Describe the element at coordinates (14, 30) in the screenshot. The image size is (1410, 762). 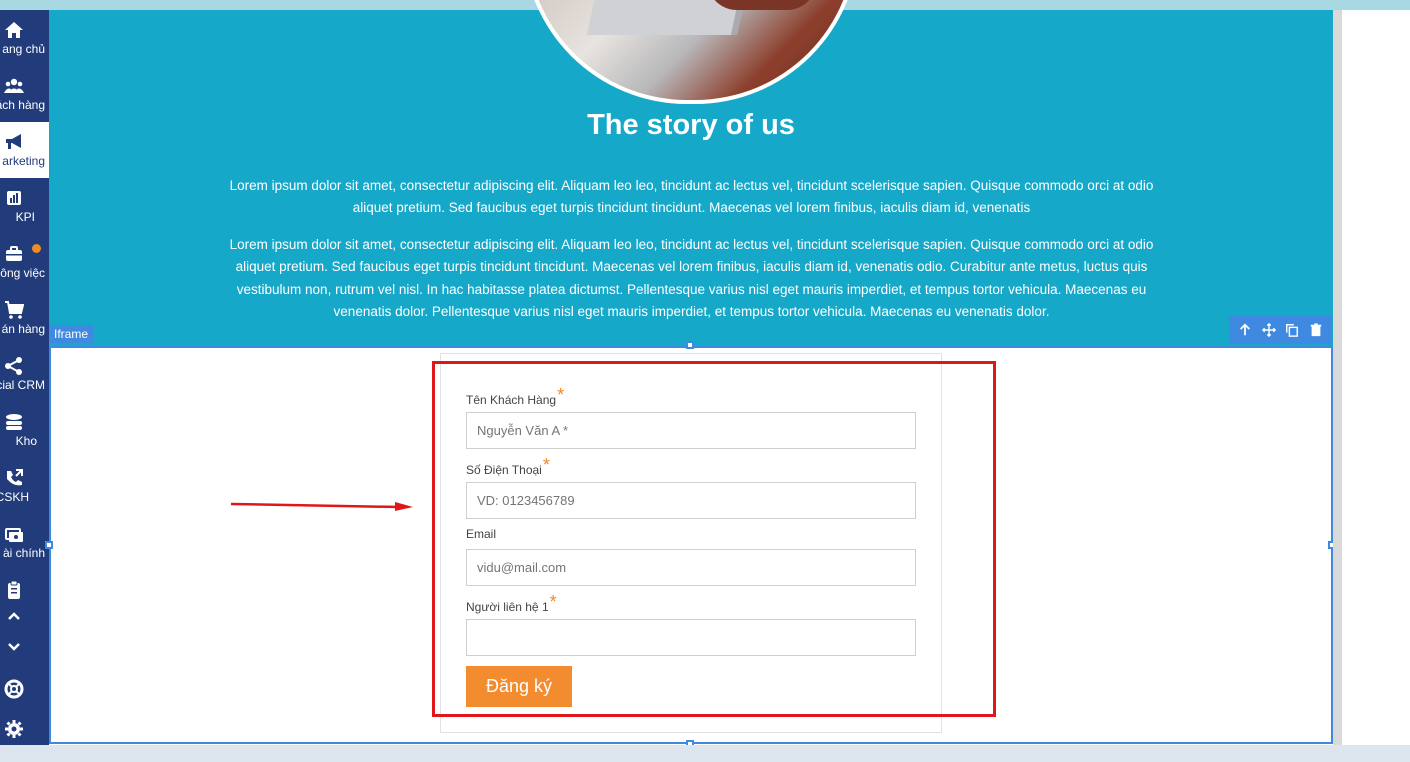
I see `home-icon` at that location.